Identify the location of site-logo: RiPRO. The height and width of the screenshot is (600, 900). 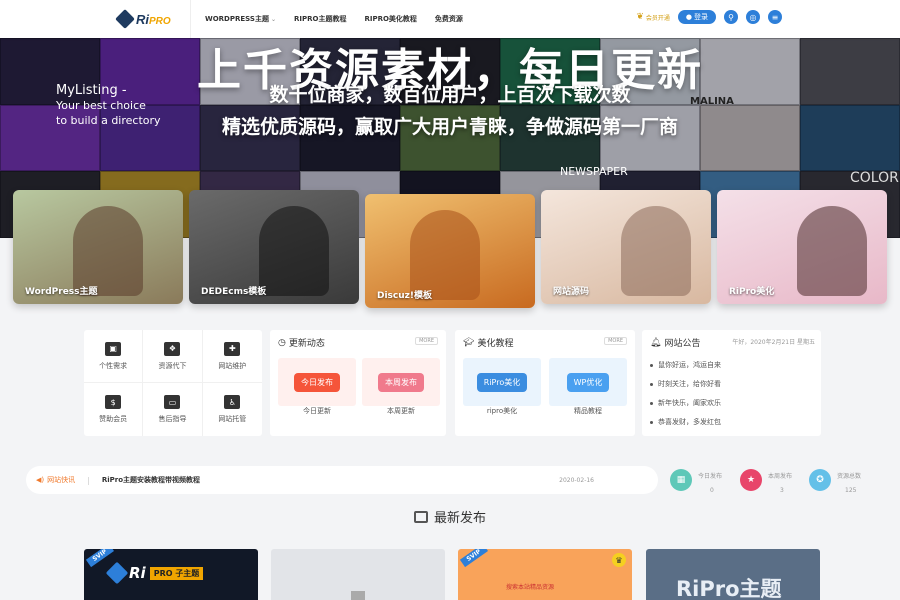
(143, 19).